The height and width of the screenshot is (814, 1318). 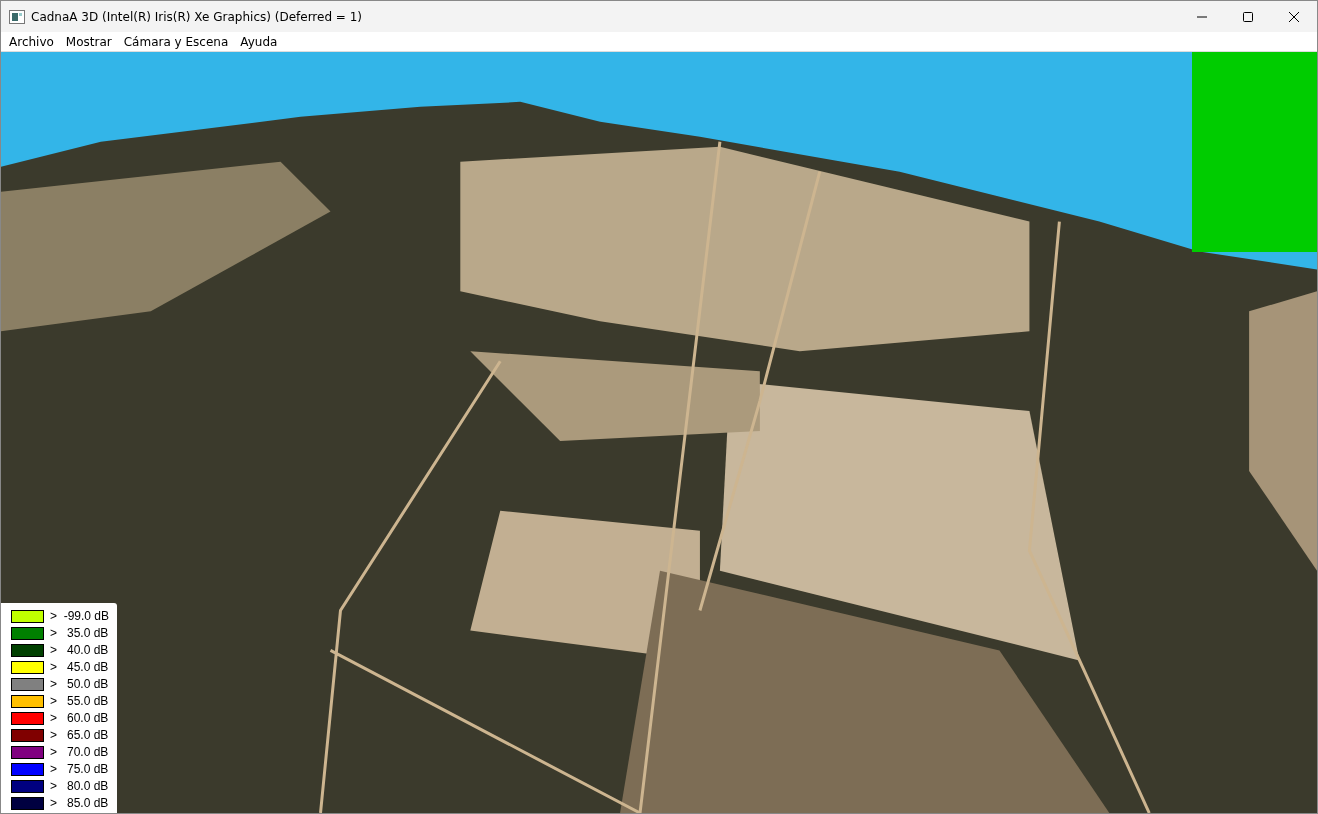 I want to click on legend-label: > 85.0 dB, so click(x=79, y=803).